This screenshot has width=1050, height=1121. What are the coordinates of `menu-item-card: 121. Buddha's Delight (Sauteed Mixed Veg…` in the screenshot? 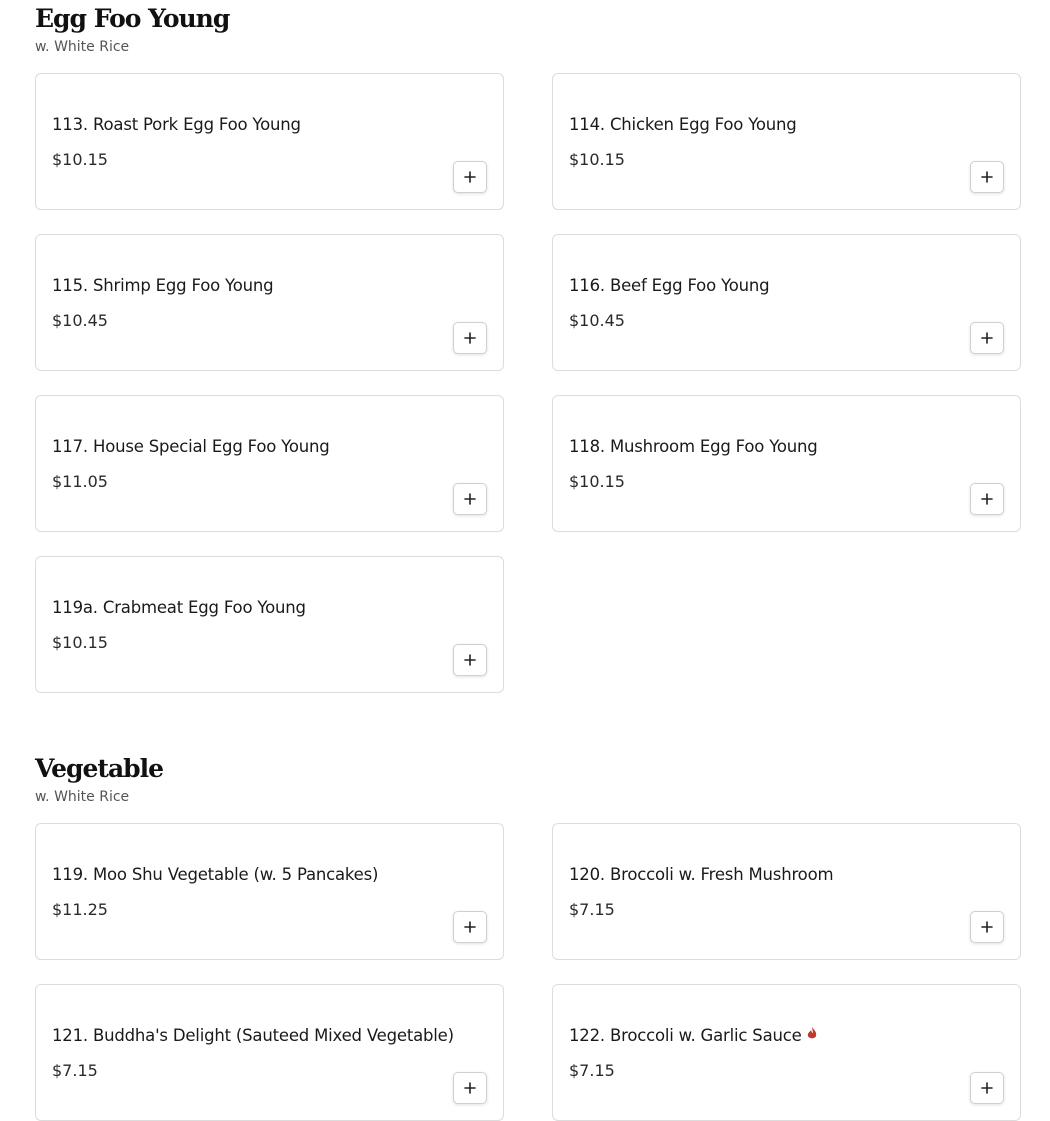 It's located at (269, 1052).